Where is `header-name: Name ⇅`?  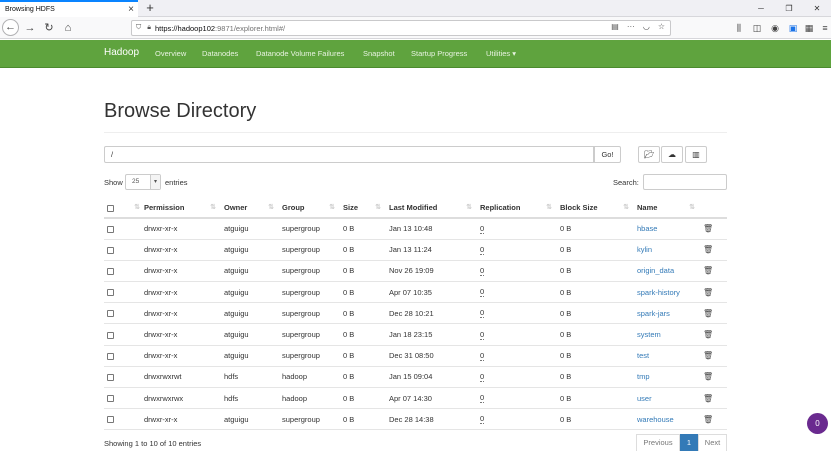 header-name: Name ⇅ is located at coordinates (667, 208).